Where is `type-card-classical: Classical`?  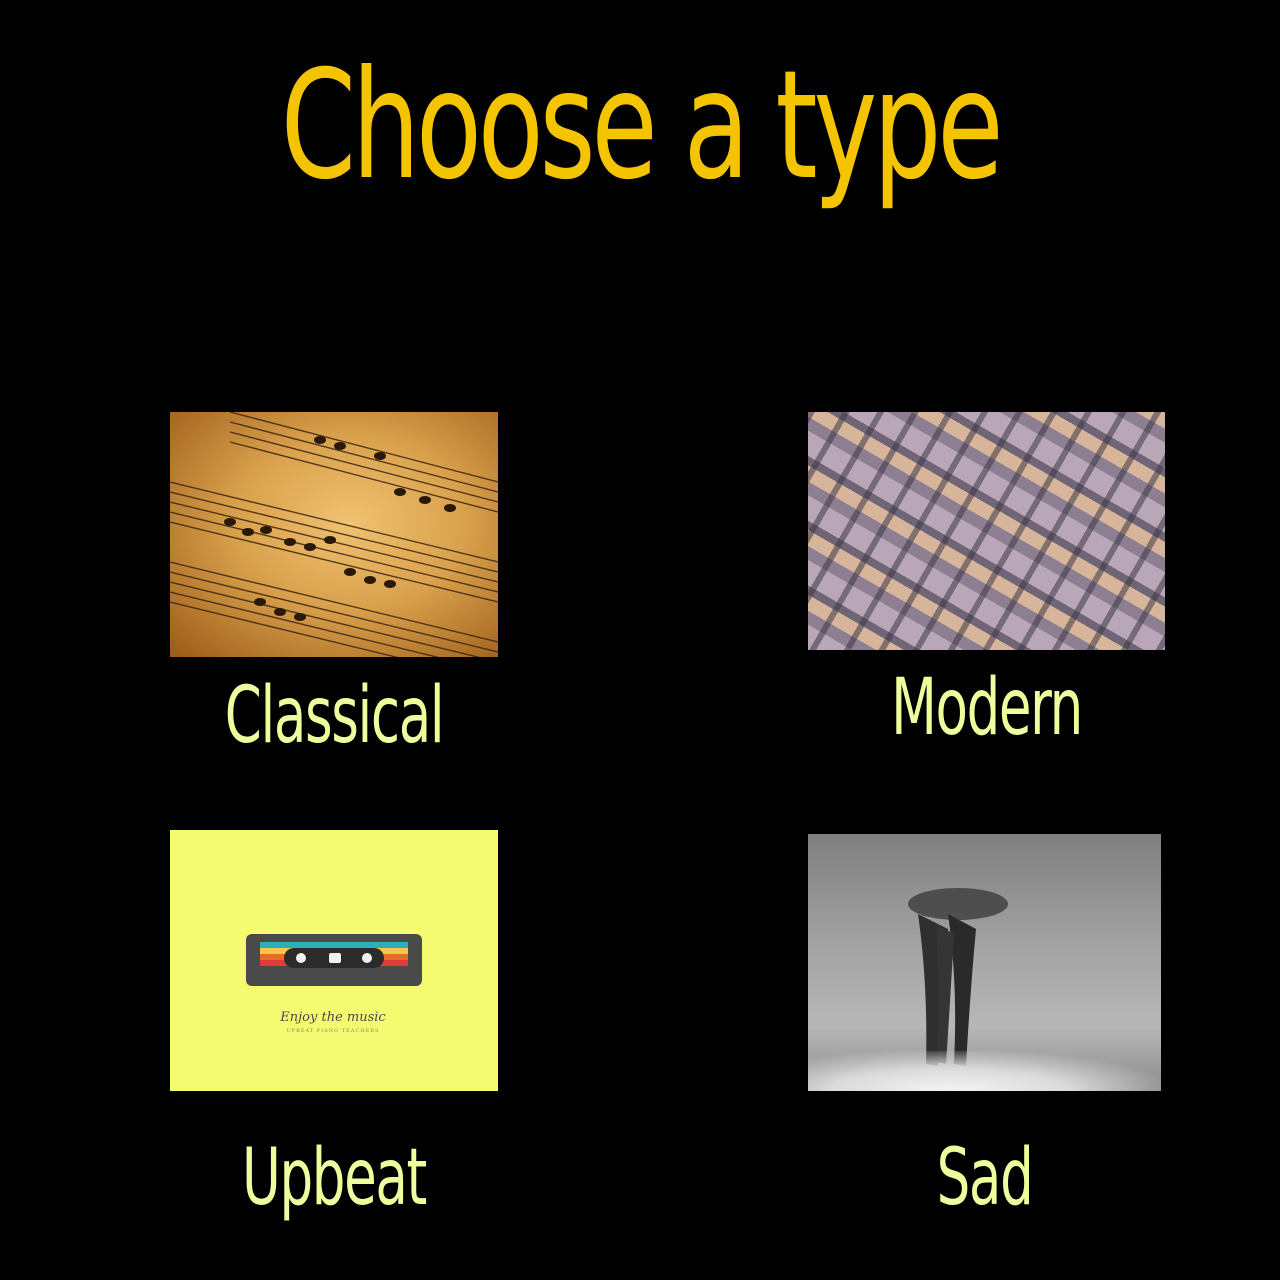
type-card-classical: Classical is located at coordinates (334, 586).